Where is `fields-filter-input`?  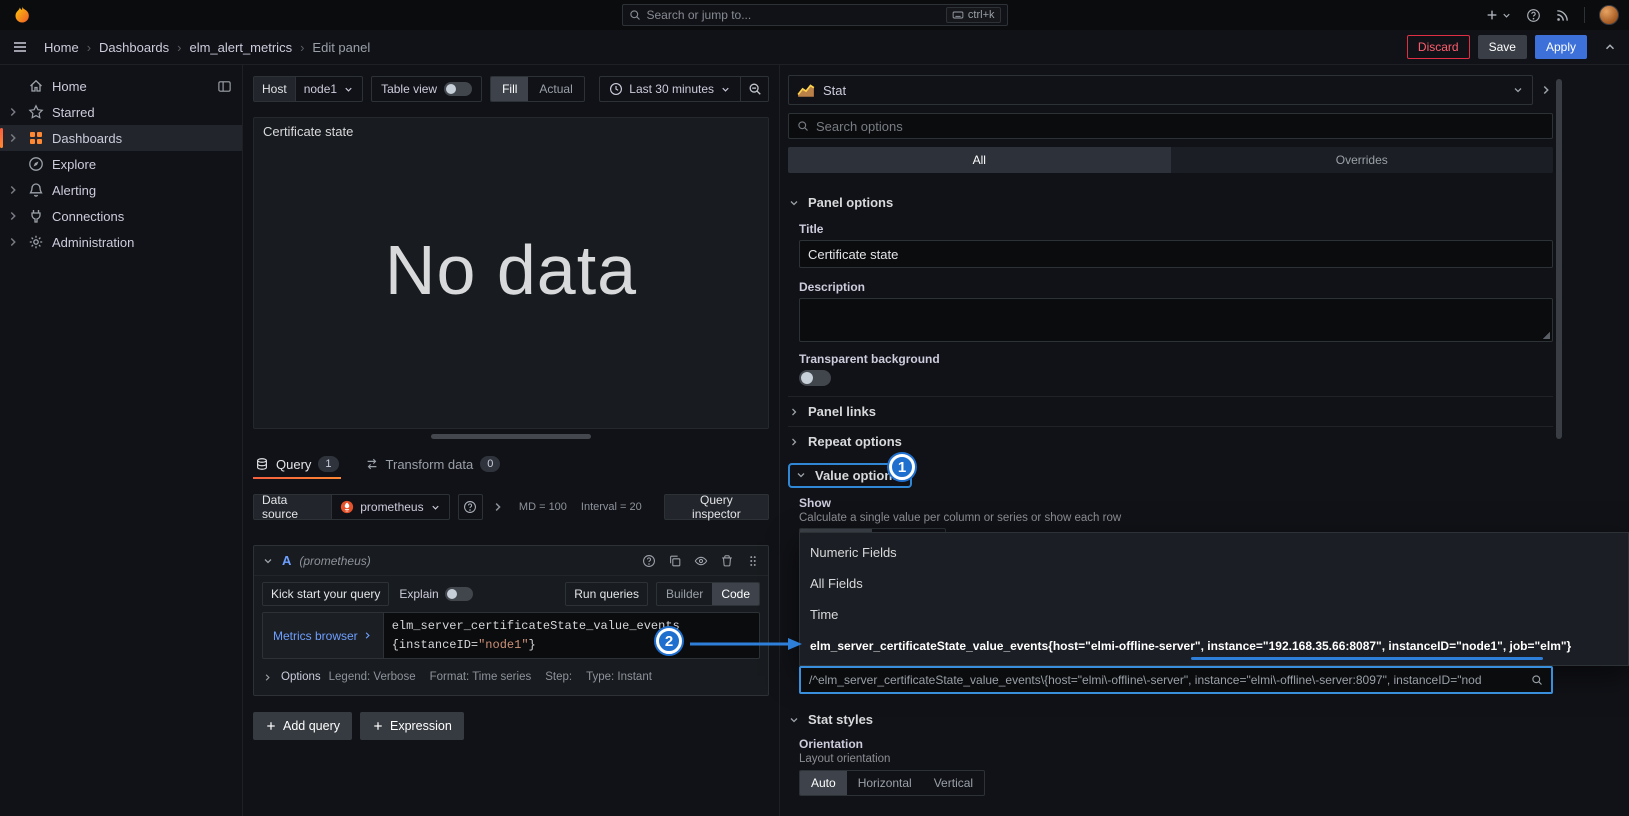 fields-filter-input is located at coordinates (1167, 680).